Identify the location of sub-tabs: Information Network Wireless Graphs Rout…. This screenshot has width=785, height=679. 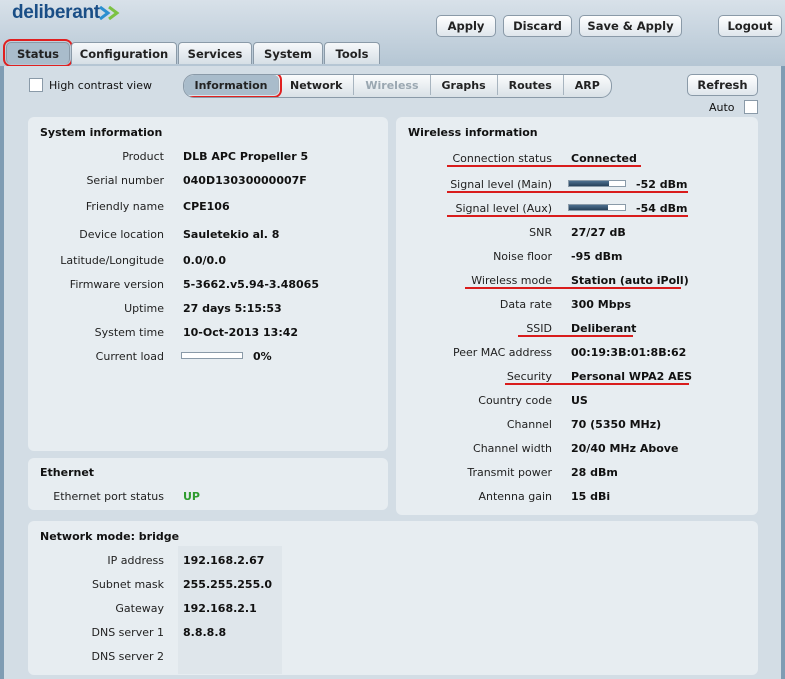
(397, 86).